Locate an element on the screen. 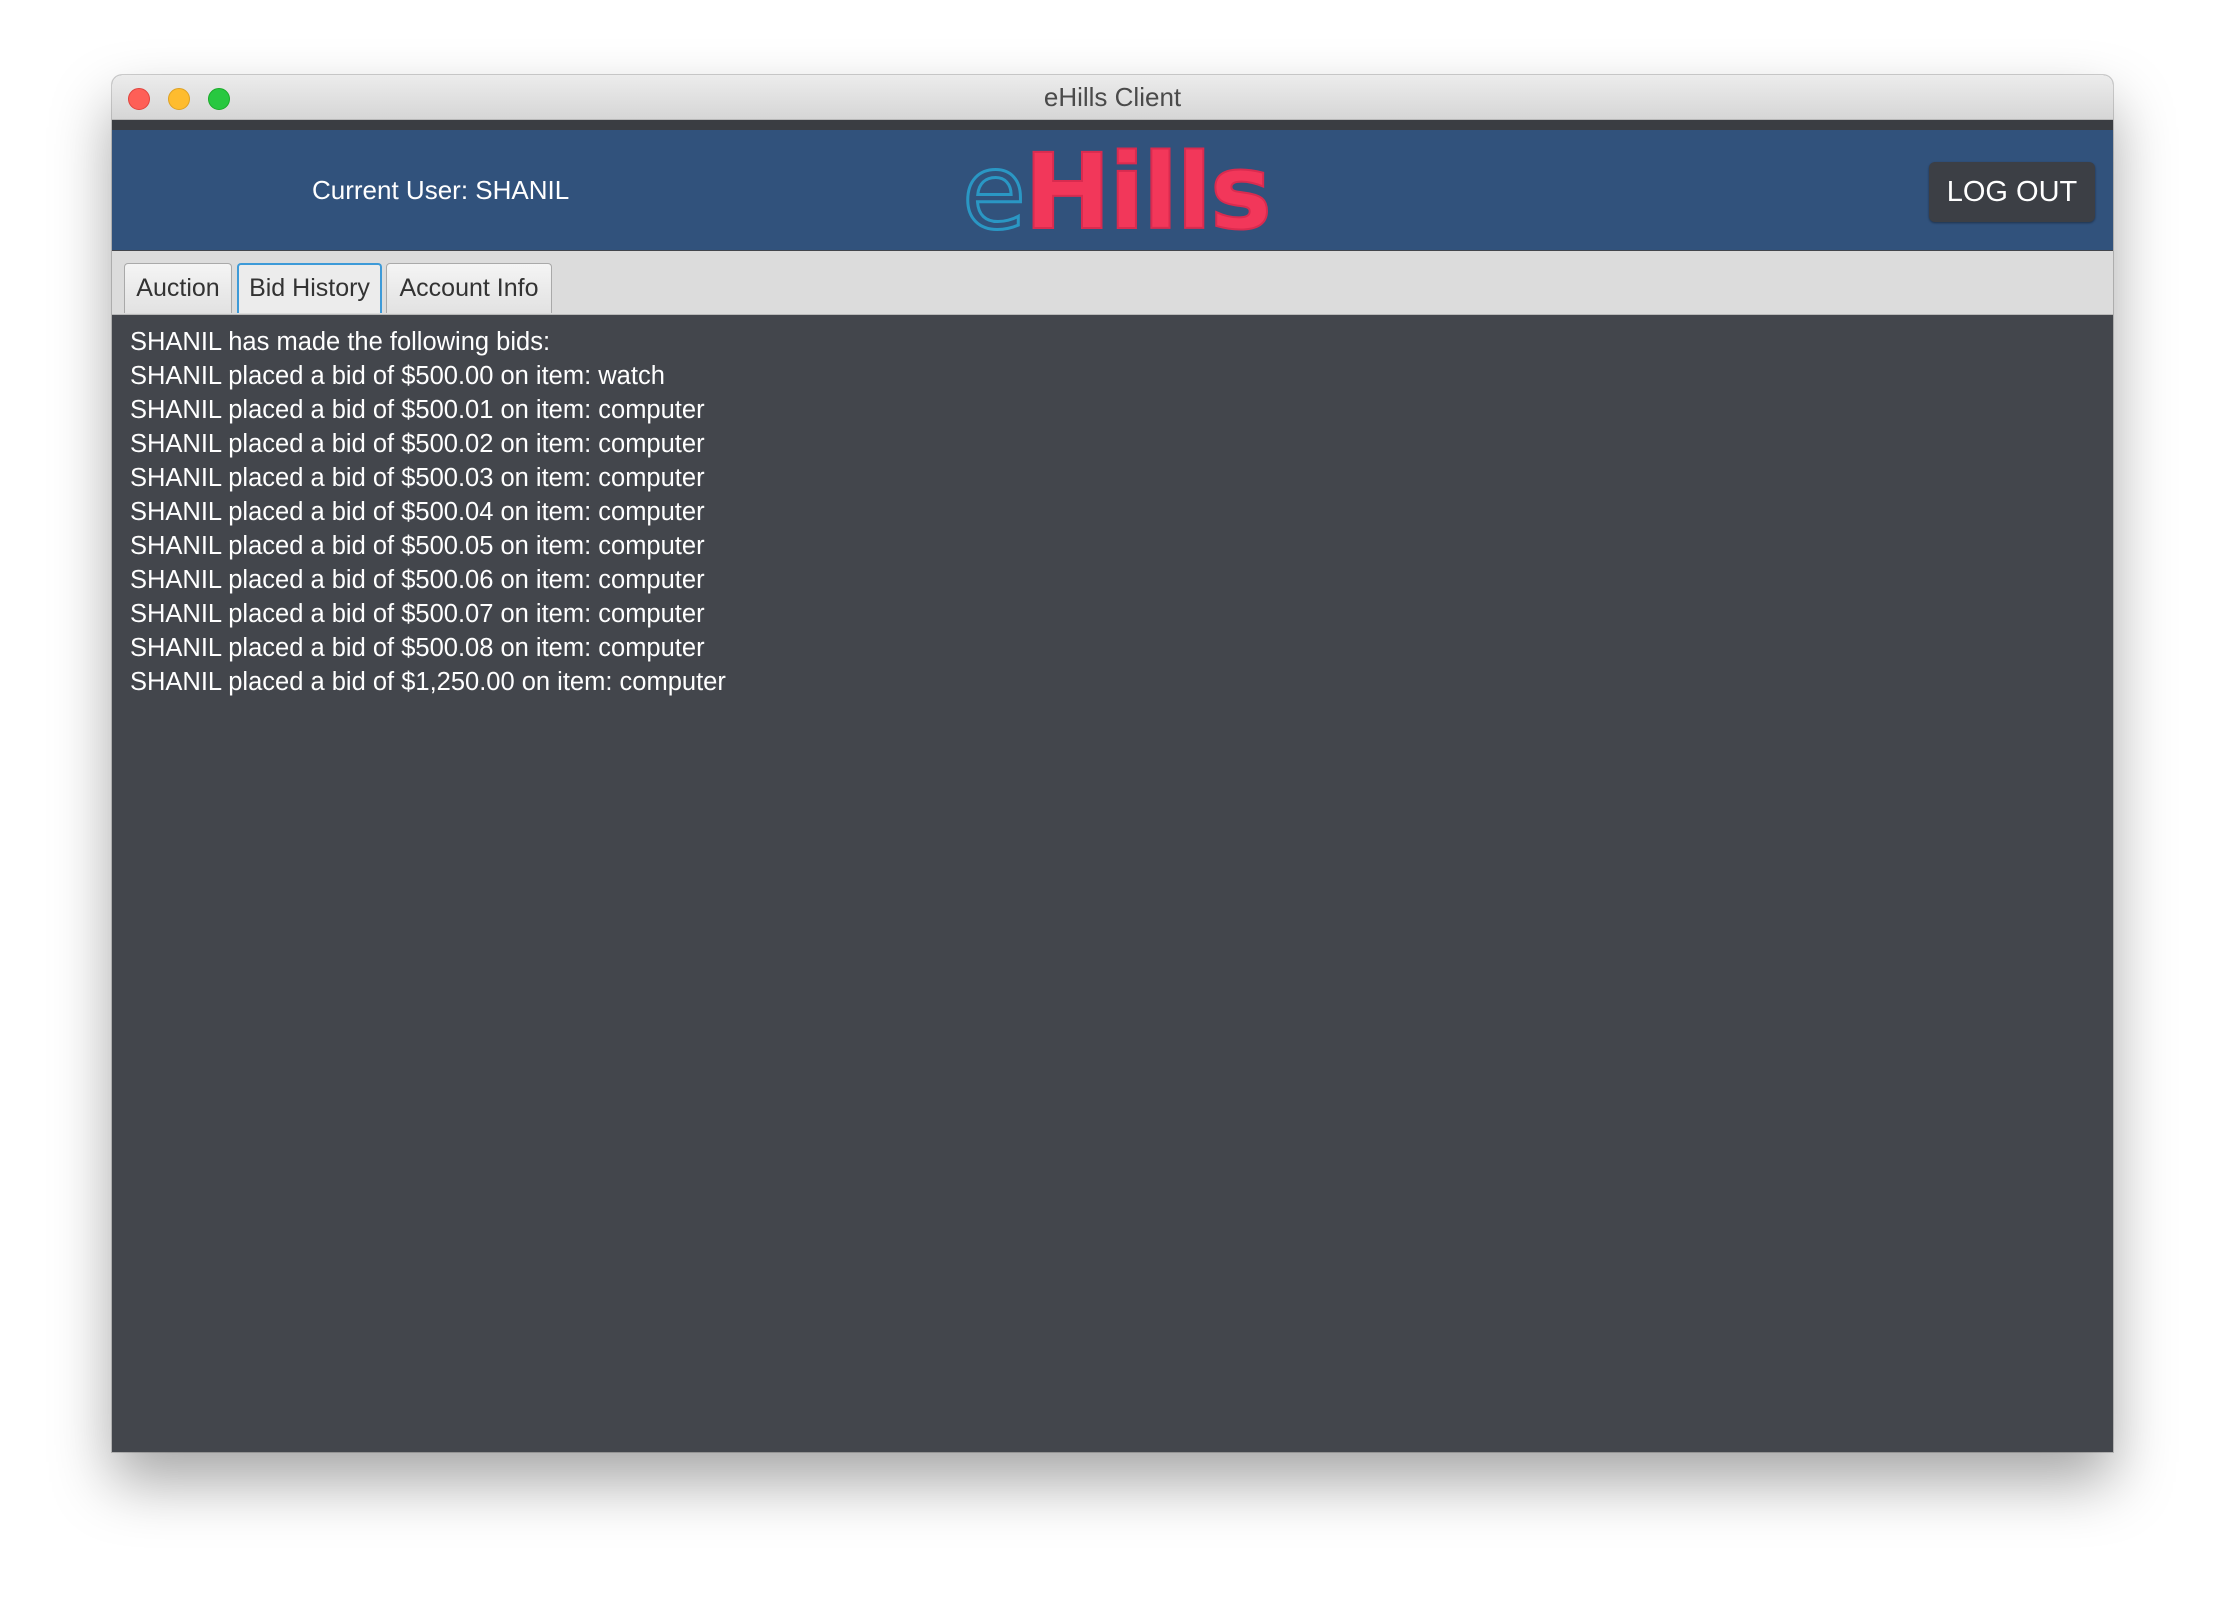  title-bar: eHills Client is located at coordinates (1112, 97).